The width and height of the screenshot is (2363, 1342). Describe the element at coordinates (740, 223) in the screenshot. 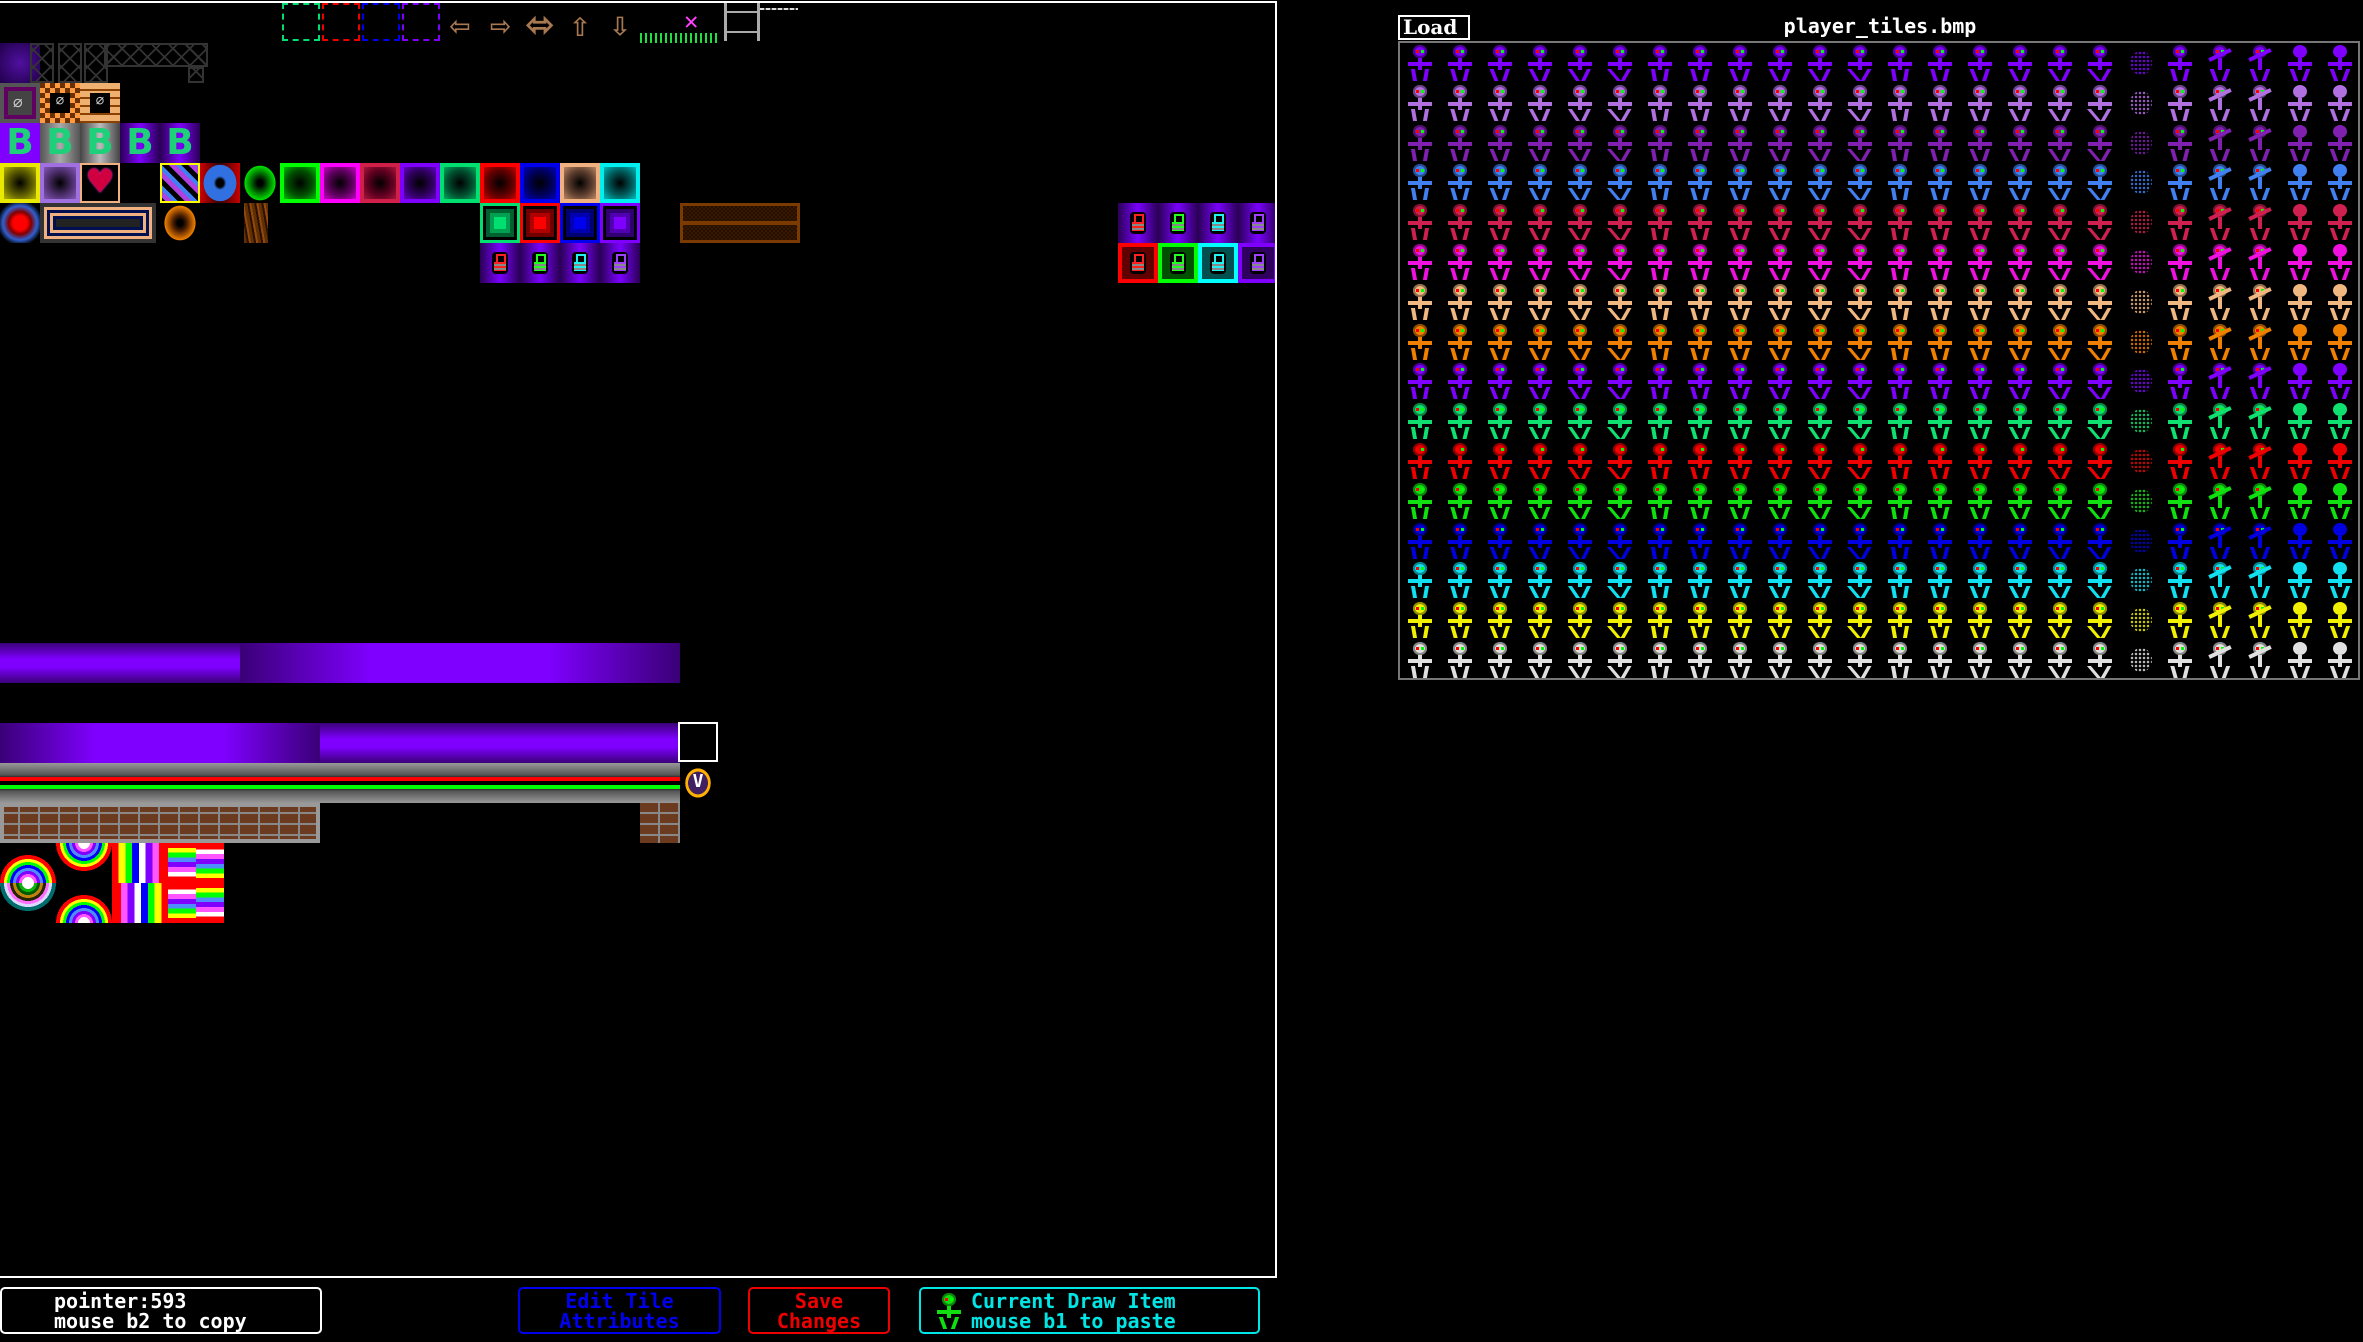

I see `brick-wall-tile` at that location.